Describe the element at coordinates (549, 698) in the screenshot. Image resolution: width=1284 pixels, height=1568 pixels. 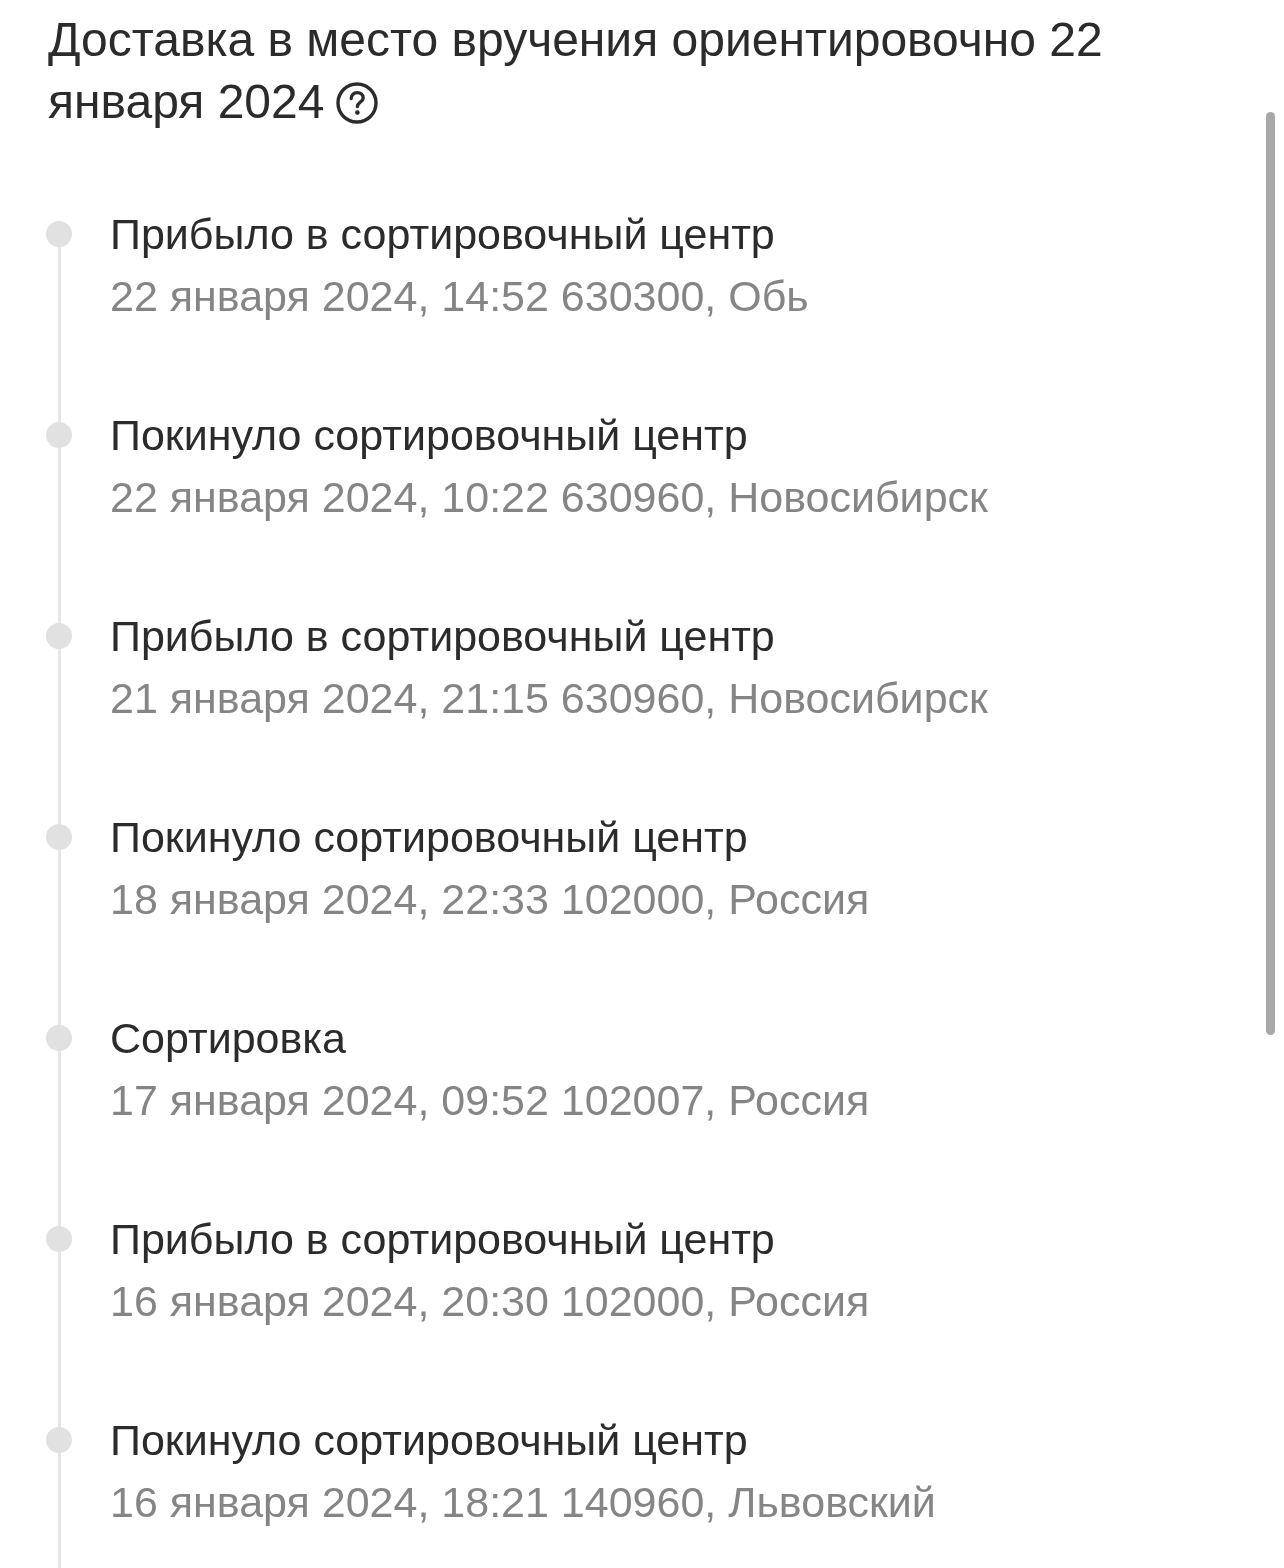
I see `event-details: 21 января 2024, 21:15 630960, Новосибирск` at that location.